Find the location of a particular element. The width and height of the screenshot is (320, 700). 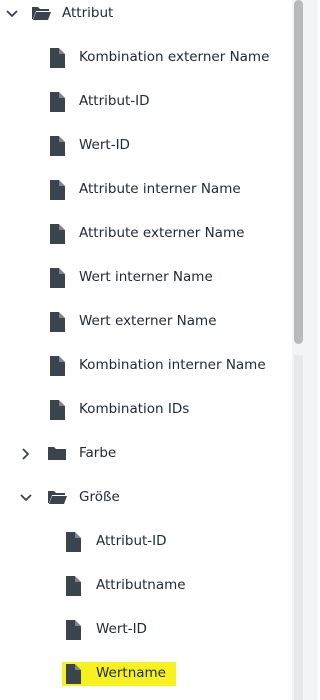

tree-node-file: Wert interner Name is located at coordinates (146, 278).